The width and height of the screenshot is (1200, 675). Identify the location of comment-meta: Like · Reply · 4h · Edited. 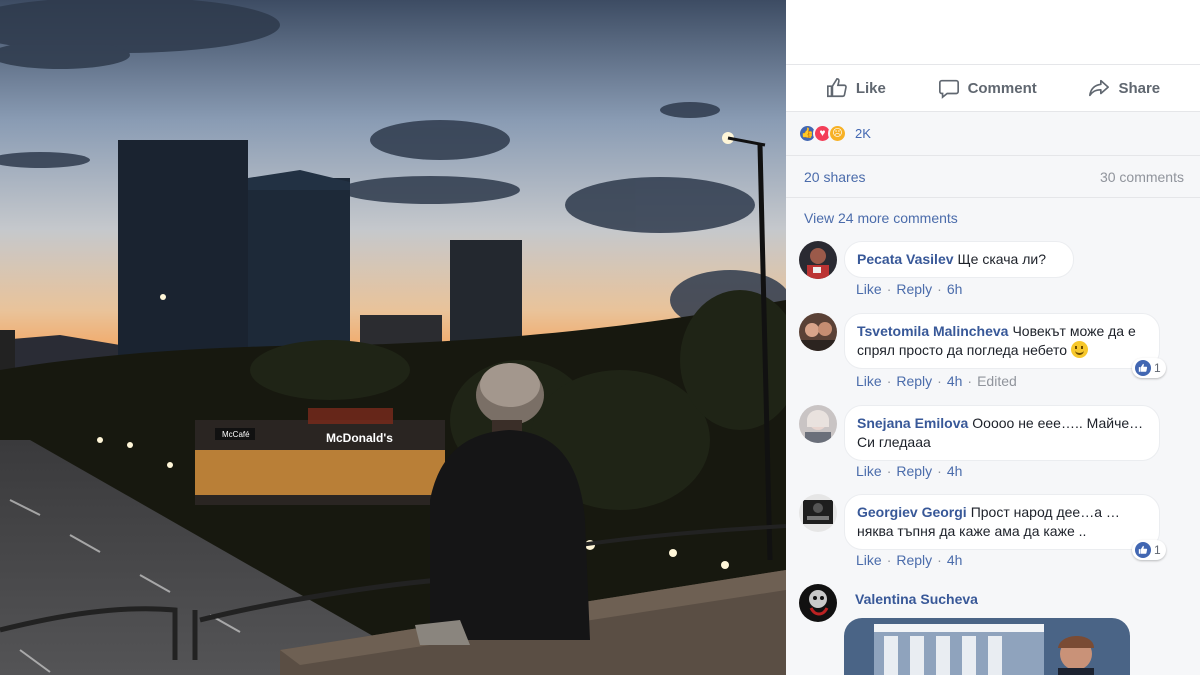
(936, 381).